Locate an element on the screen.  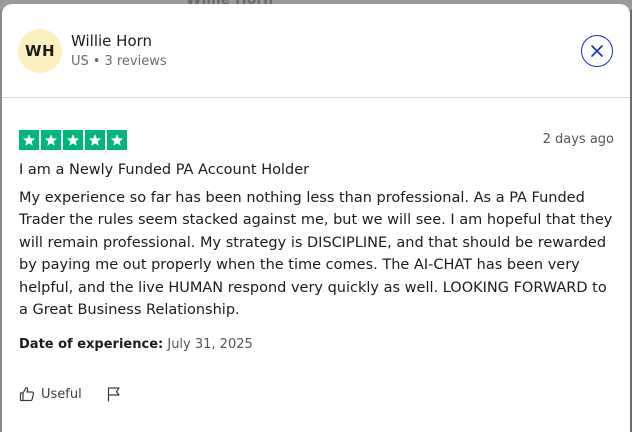
star-rating is located at coordinates (316, 140).